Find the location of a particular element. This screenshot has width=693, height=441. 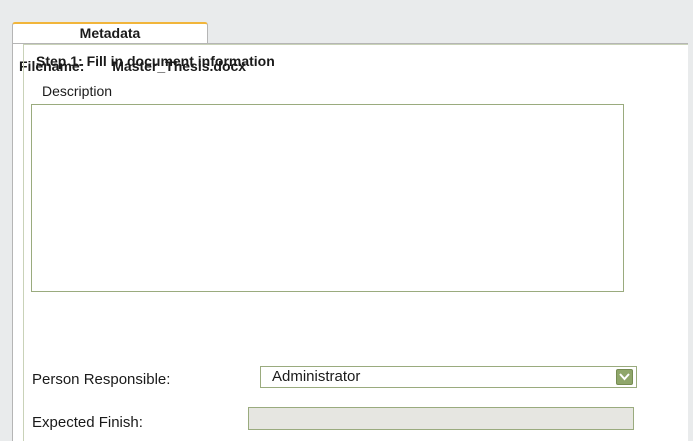

expected-finish-label: Expected Finish: is located at coordinates (87, 422).